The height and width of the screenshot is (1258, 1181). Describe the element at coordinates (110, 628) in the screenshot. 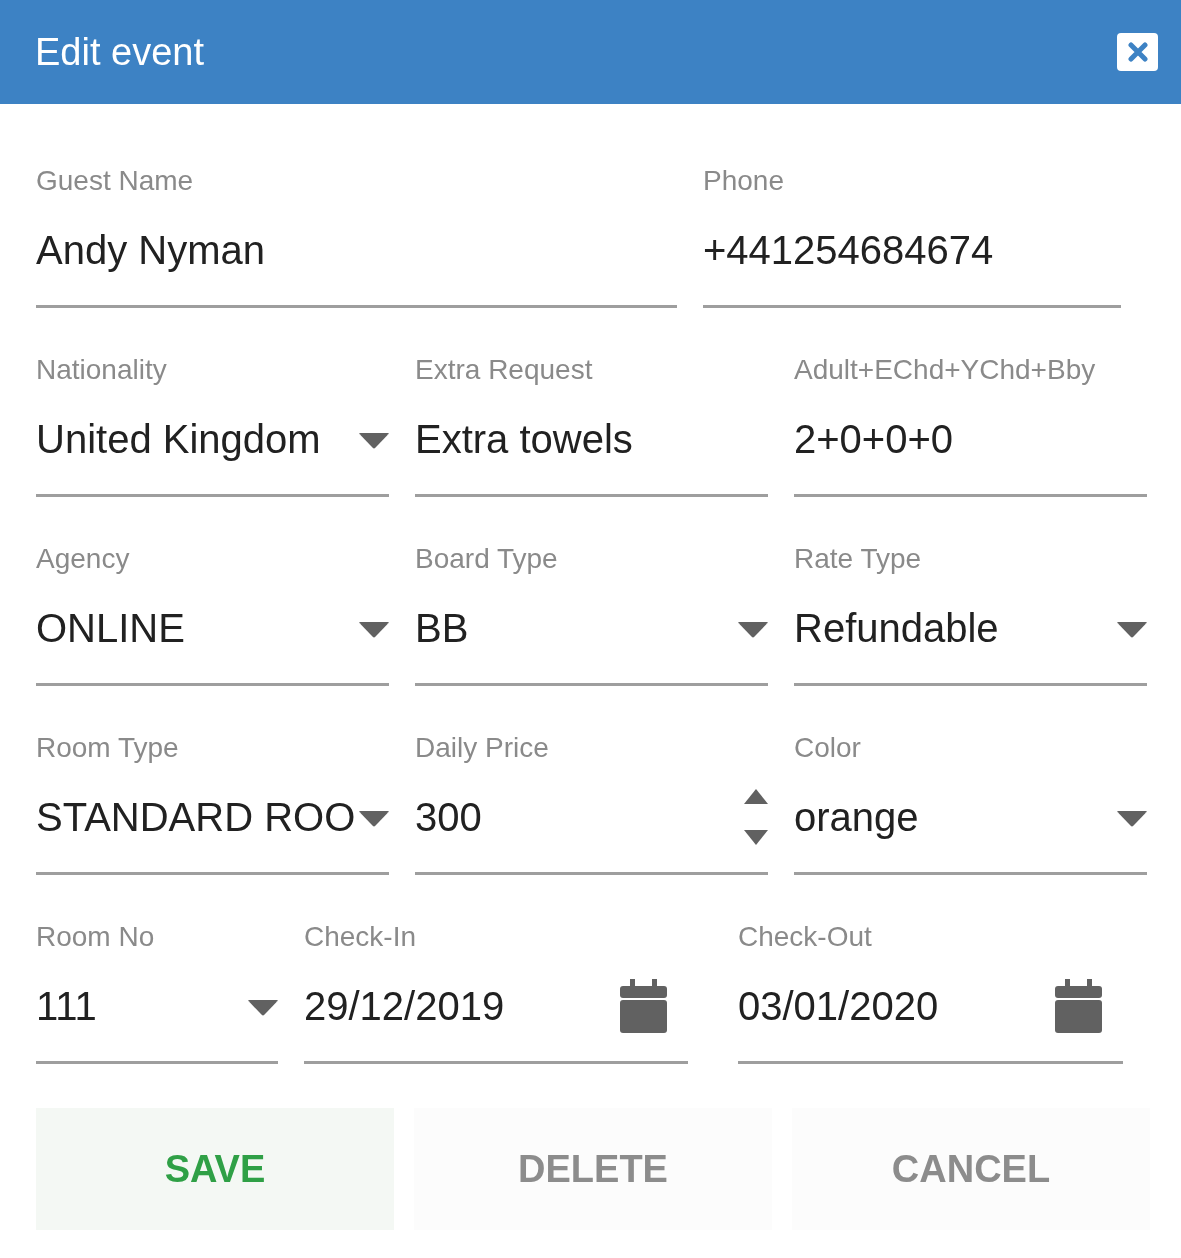

I see `field-value: ONLINE` at that location.